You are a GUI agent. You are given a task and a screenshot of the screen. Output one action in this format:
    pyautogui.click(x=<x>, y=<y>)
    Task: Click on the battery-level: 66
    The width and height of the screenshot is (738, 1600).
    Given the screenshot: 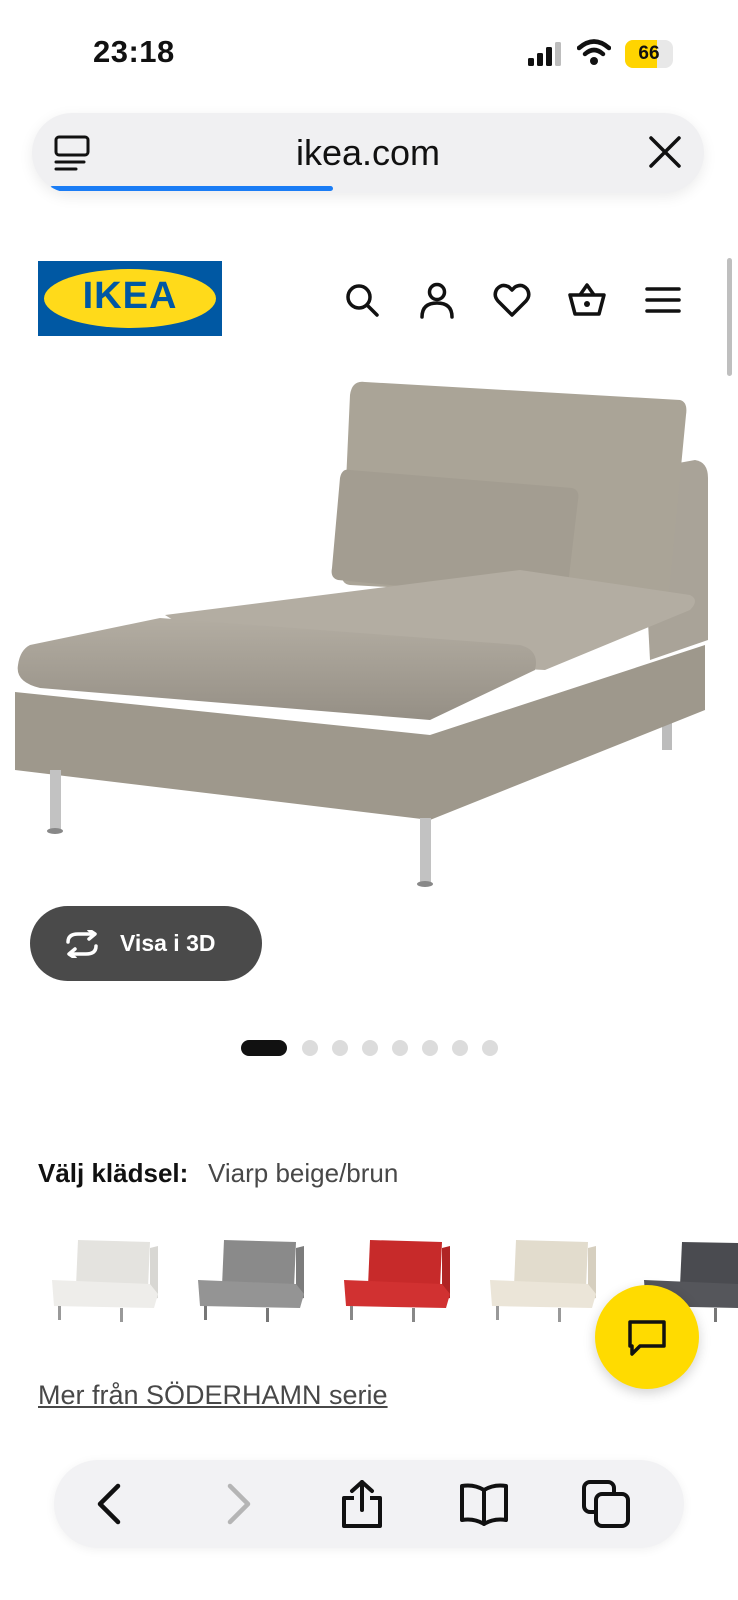 What is the action you would take?
    pyautogui.click(x=649, y=53)
    